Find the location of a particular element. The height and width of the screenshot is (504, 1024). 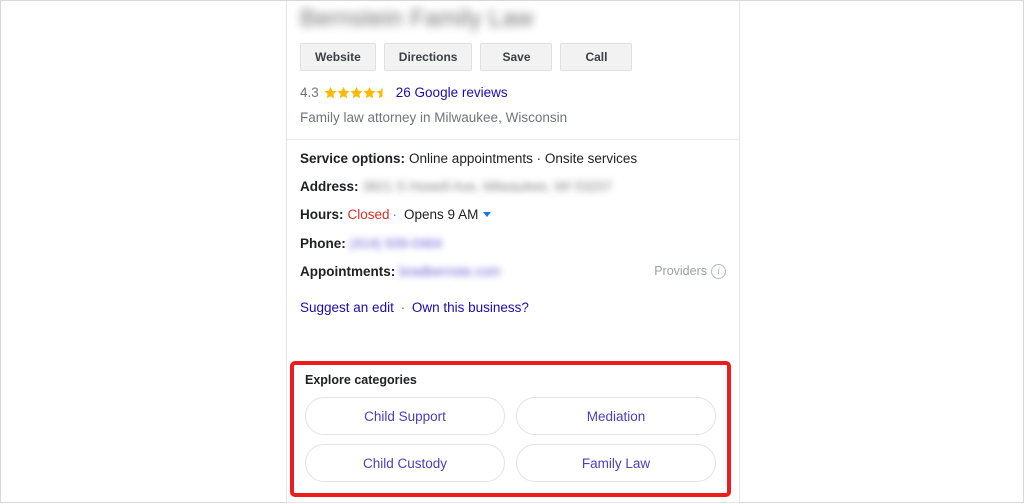

rating-row: 4.3 26 Google reviews is located at coordinates (513, 92).